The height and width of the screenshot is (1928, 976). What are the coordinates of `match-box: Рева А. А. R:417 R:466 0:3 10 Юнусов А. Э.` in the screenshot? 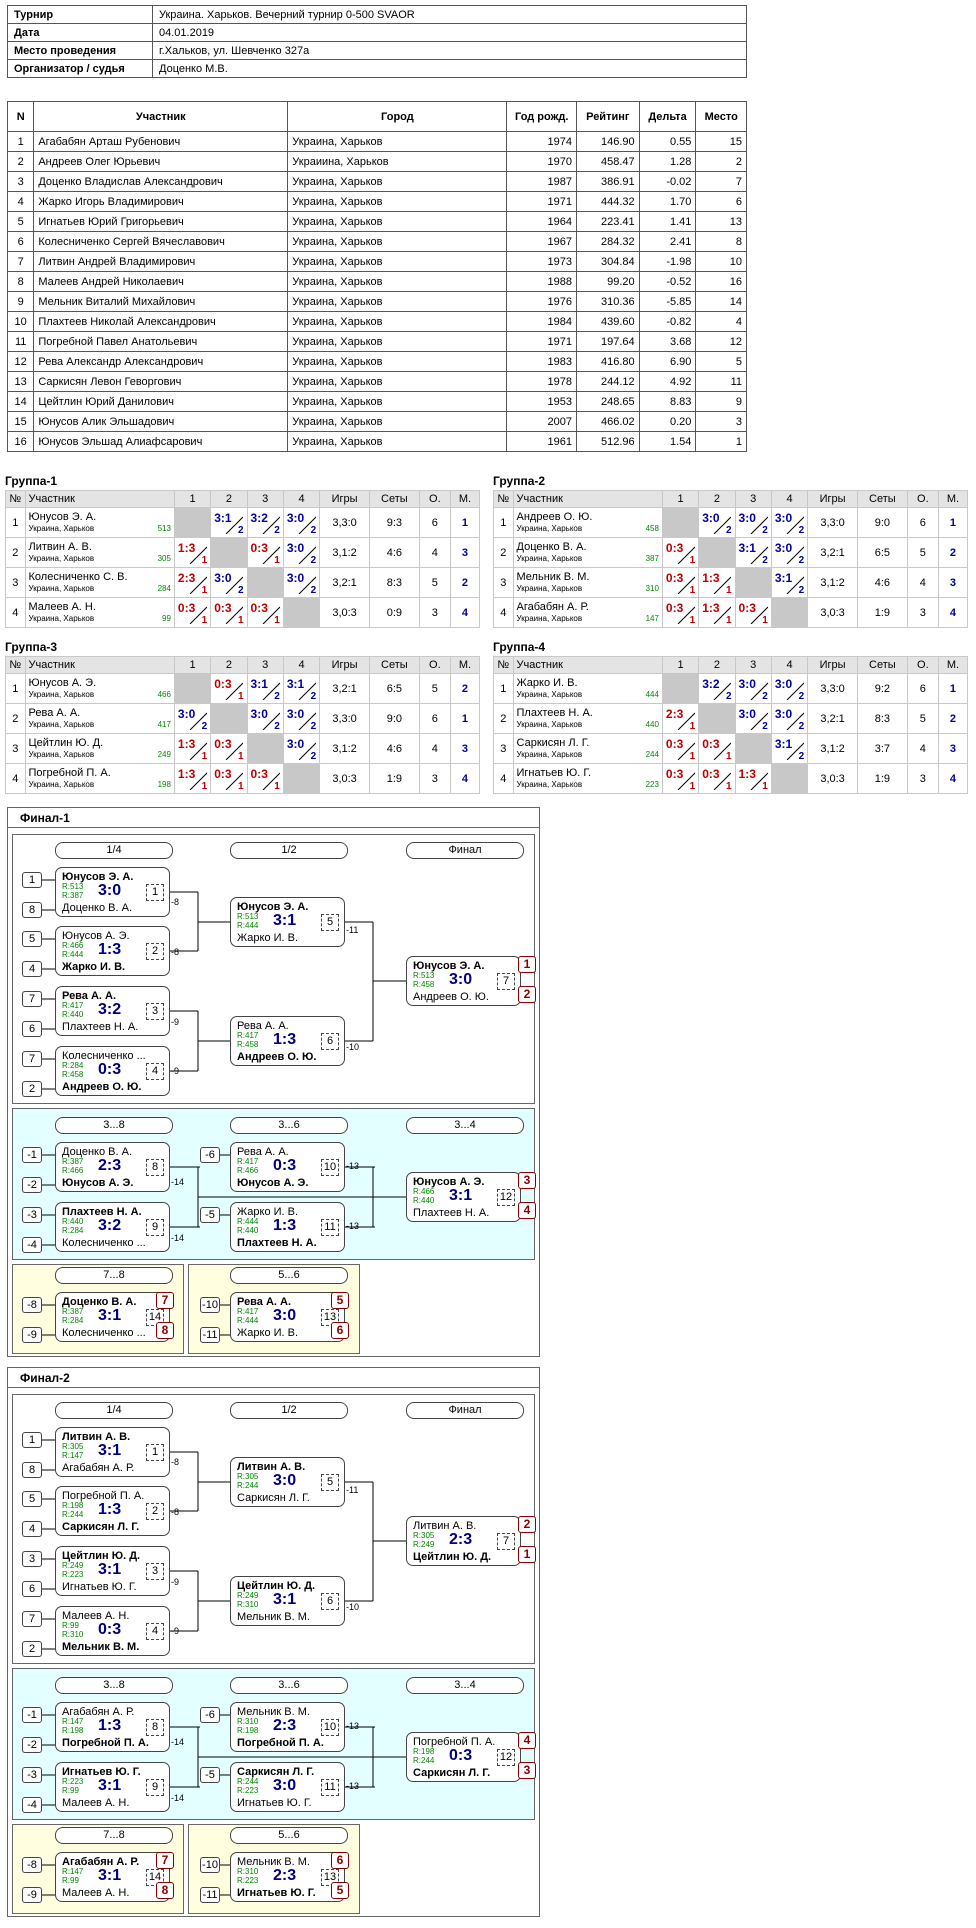 It's located at (287, 1167).